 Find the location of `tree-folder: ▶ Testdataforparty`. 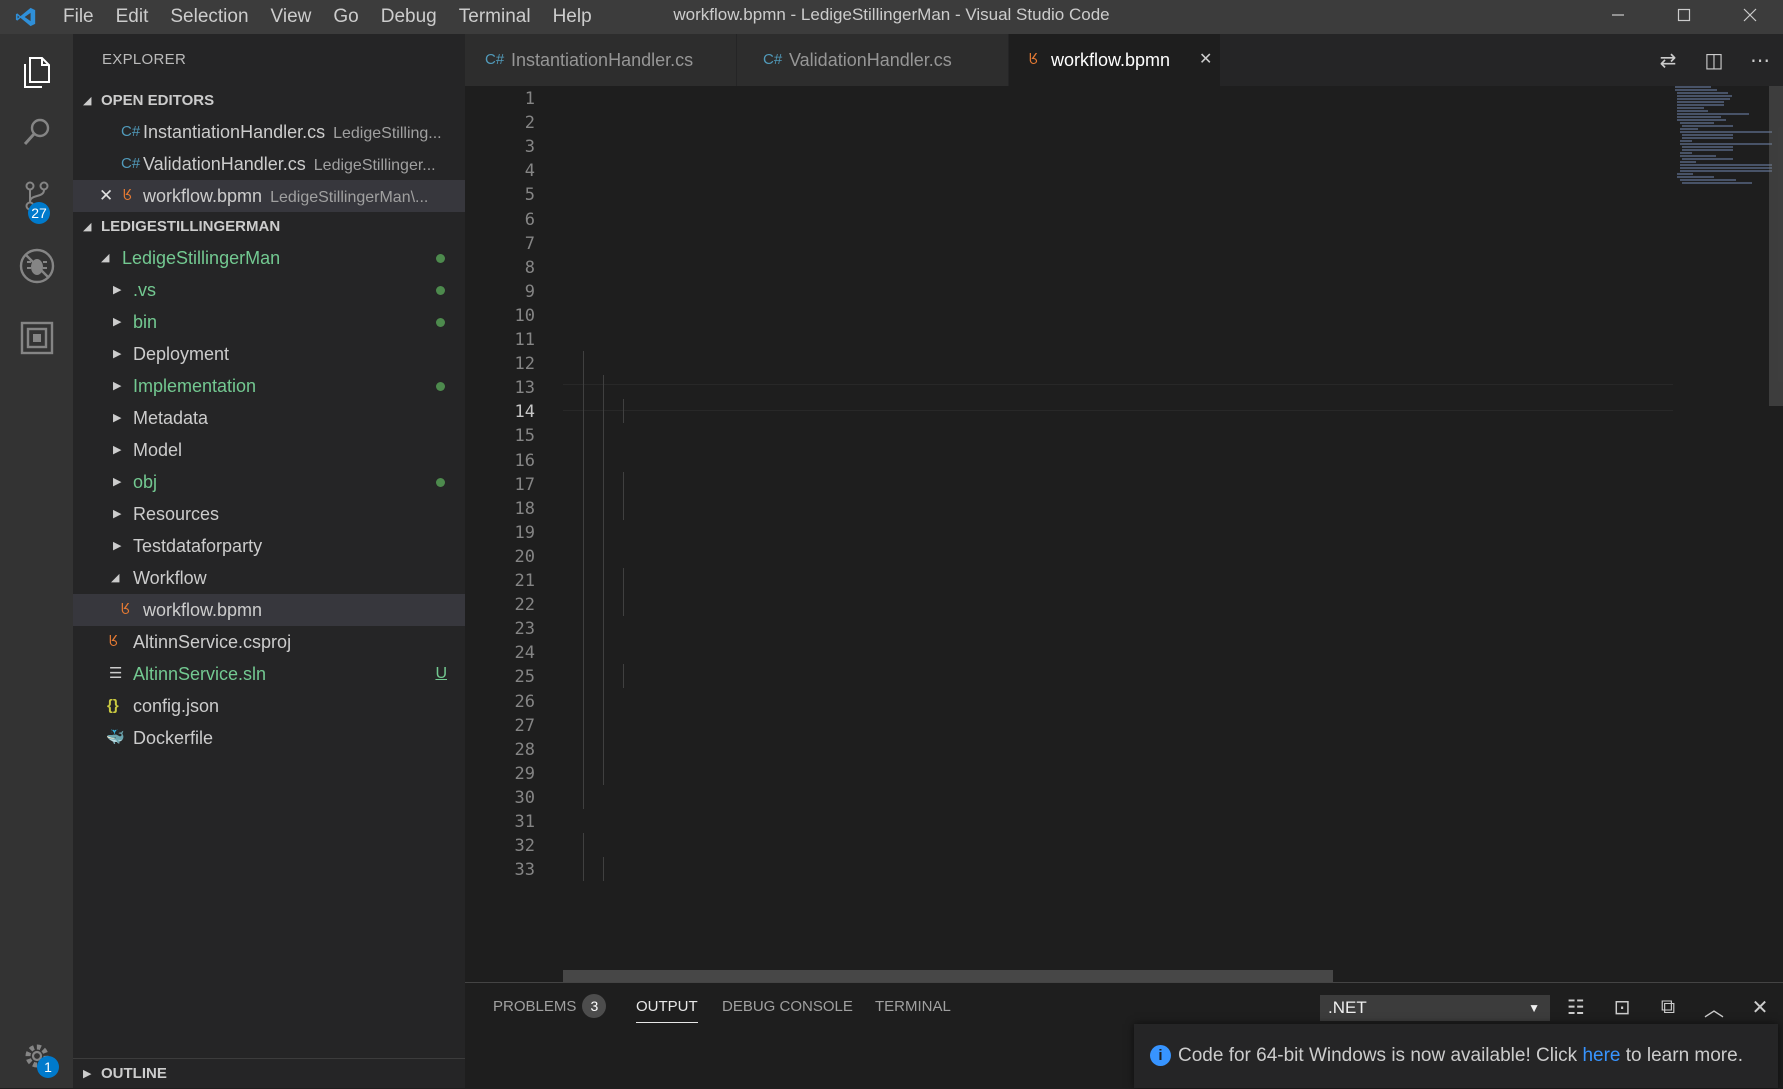

tree-folder: ▶ Testdataforparty is located at coordinates (269, 546).